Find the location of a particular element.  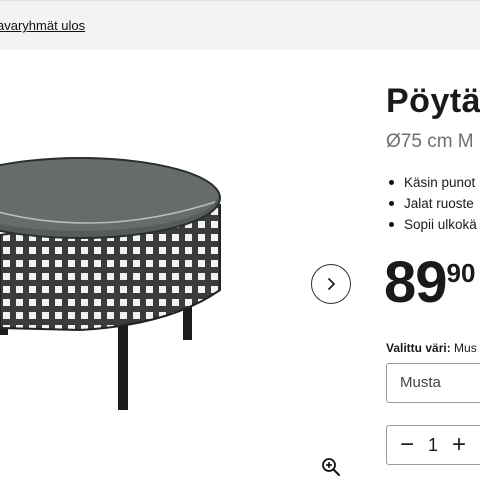

selected-color: Valittu väri: Mus is located at coordinates (431, 348).